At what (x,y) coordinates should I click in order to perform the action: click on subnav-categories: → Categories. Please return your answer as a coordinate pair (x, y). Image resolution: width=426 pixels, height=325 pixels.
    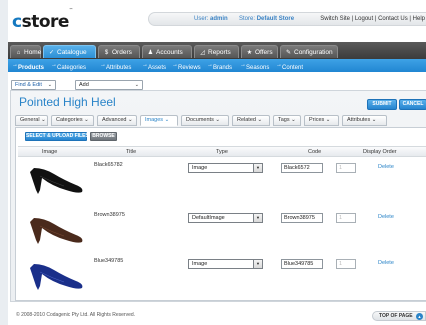
    Looking at the image, I should click on (68, 66).